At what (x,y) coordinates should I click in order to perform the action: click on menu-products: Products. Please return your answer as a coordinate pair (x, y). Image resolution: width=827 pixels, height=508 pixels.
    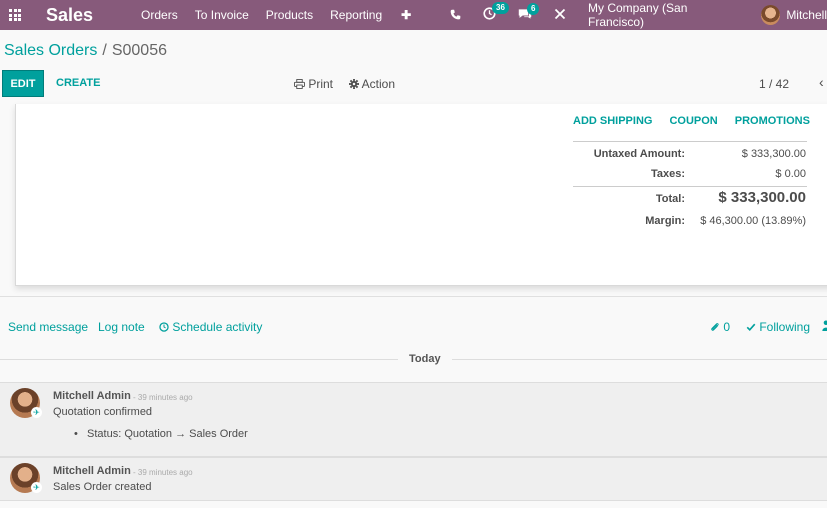
    Looking at the image, I should click on (289, 15).